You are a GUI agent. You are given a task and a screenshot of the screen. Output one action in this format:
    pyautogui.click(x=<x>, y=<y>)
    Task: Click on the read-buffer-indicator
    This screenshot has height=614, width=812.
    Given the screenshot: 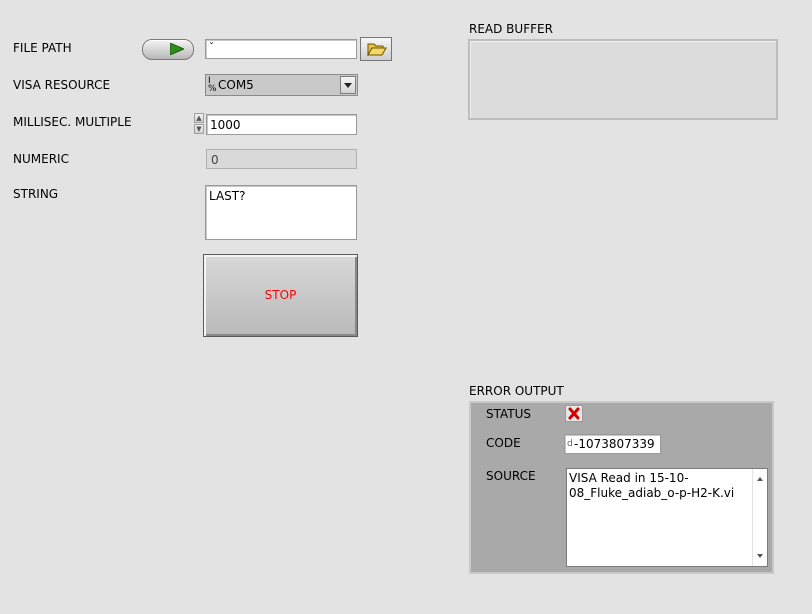 What is the action you would take?
    pyautogui.click(x=623, y=79)
    